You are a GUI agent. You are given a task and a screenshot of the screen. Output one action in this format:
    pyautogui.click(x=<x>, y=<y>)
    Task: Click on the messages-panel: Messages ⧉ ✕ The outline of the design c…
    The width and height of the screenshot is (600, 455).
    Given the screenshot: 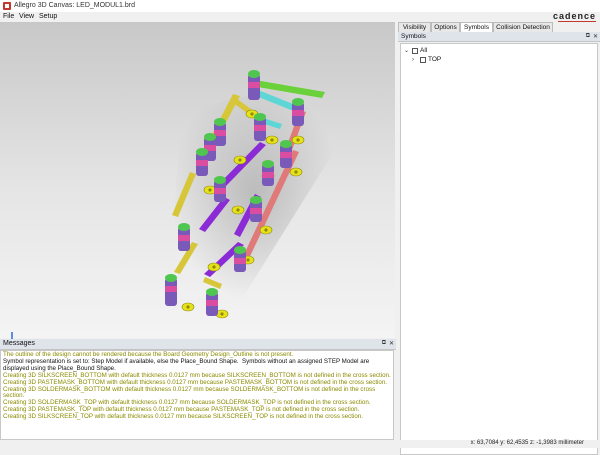 What is the action you would take?
    pyautogui.click(x=198, y=389)
    